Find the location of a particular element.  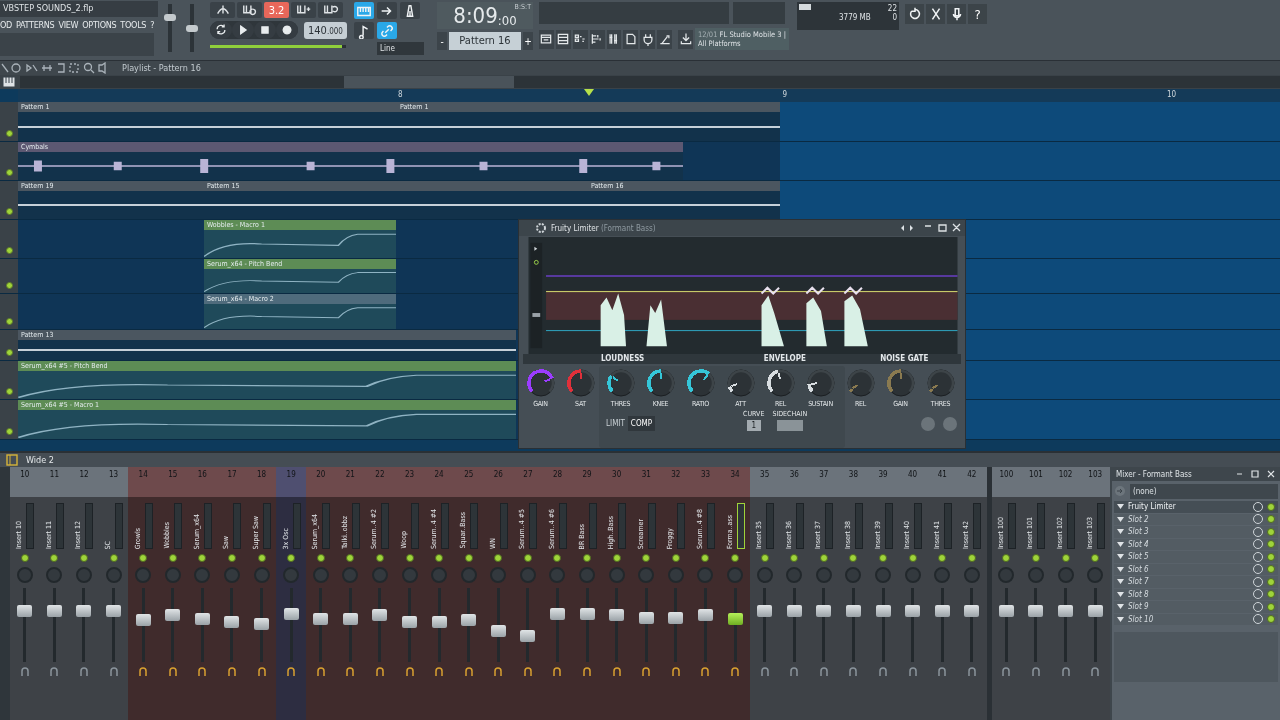

mode-tab: LIMIT is located at coordinates (615, 423).